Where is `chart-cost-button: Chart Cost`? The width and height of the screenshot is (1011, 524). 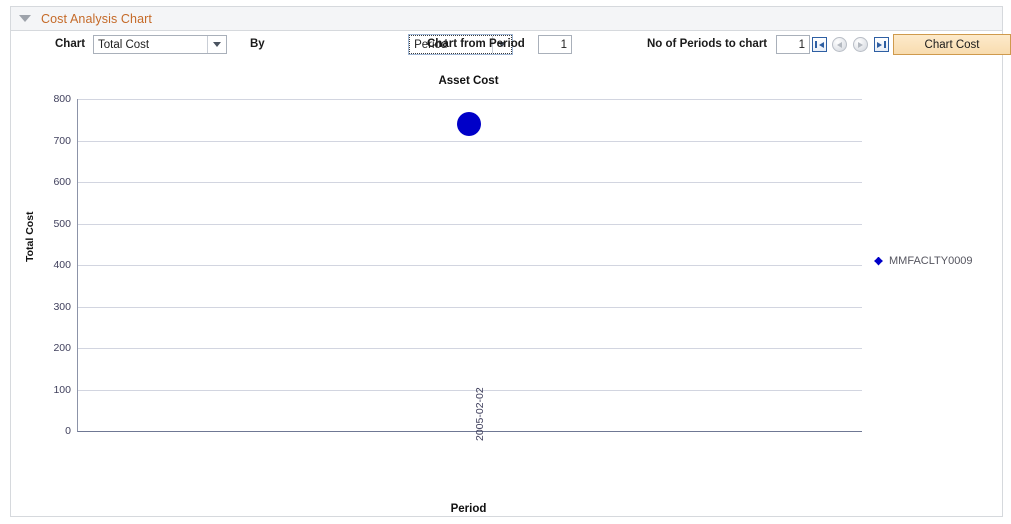 chart-cost-button: Chart Cost is located at coordinates (952, 44).